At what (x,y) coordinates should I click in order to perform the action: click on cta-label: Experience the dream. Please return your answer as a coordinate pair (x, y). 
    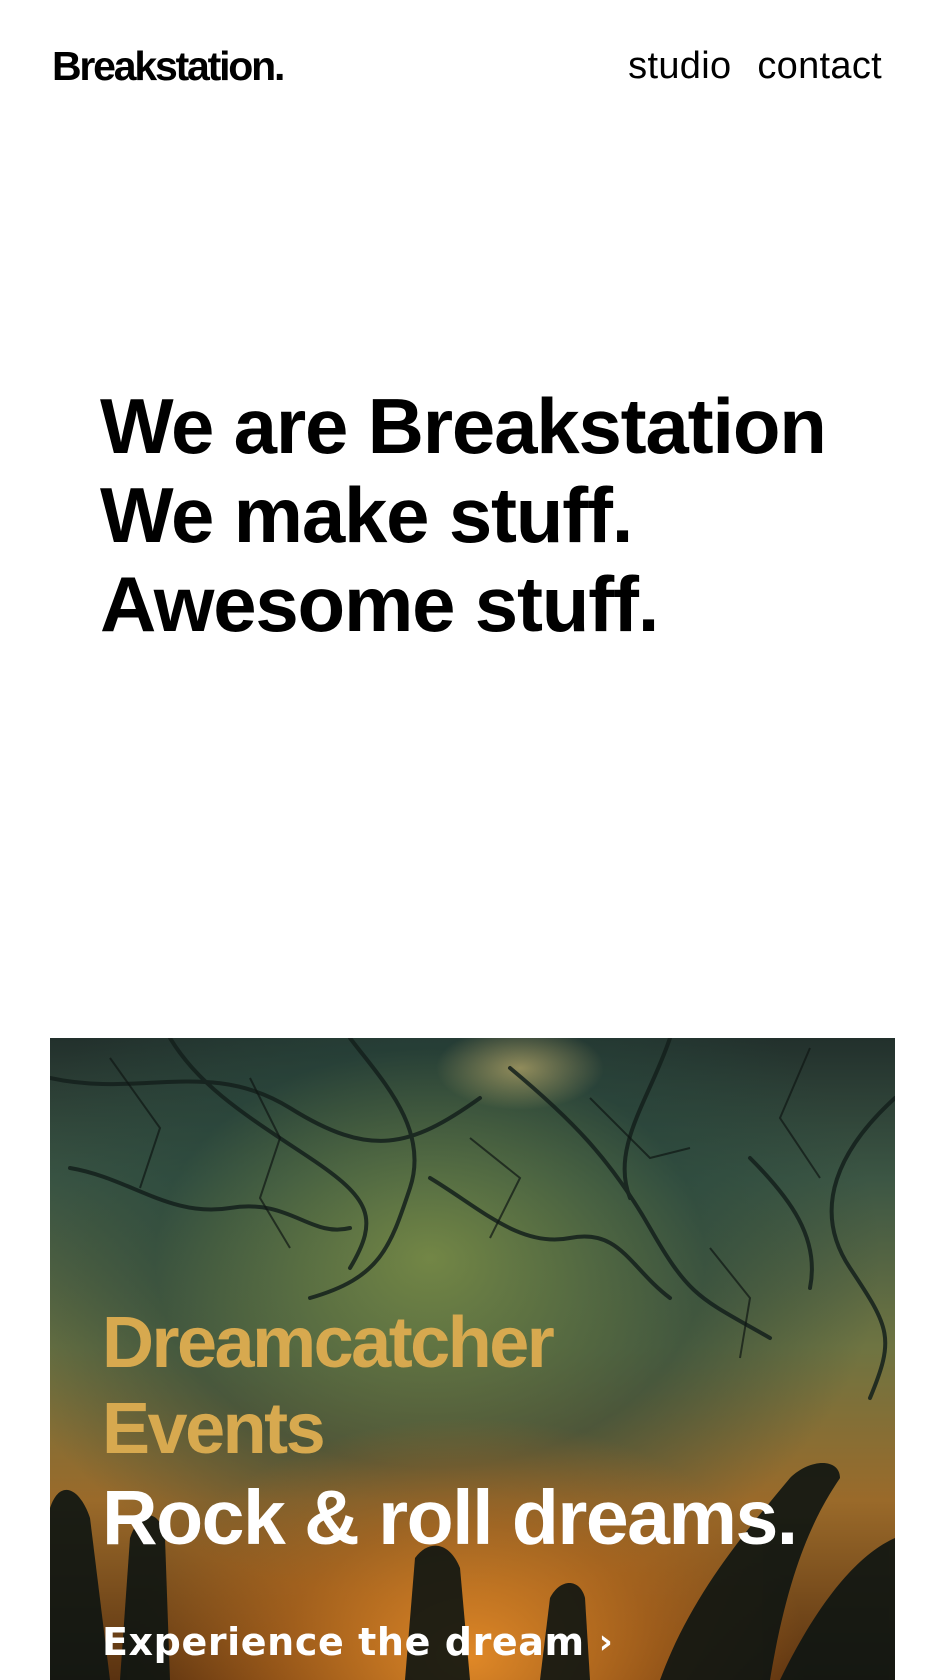
    Looking at the image, I should click on (343, 1642).